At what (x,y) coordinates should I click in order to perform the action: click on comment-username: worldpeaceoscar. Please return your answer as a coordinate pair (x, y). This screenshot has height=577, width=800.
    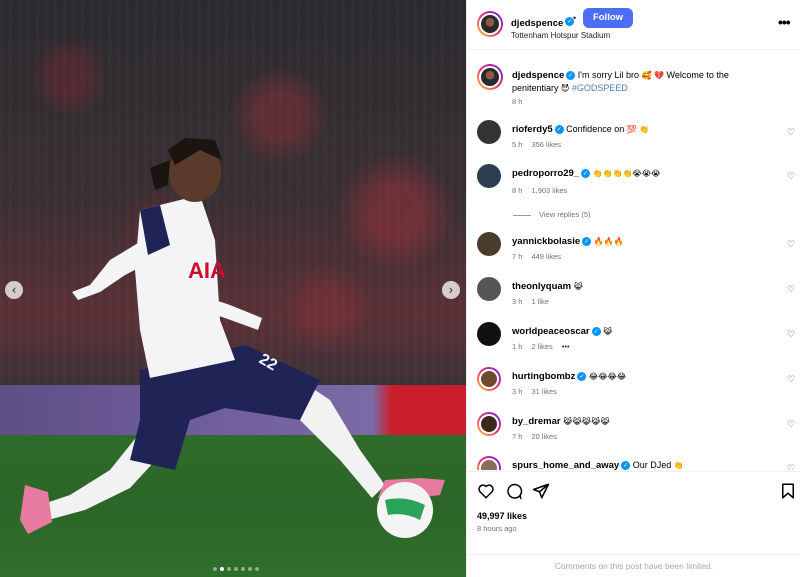
    Looking at the image, I should click on (551, 331).